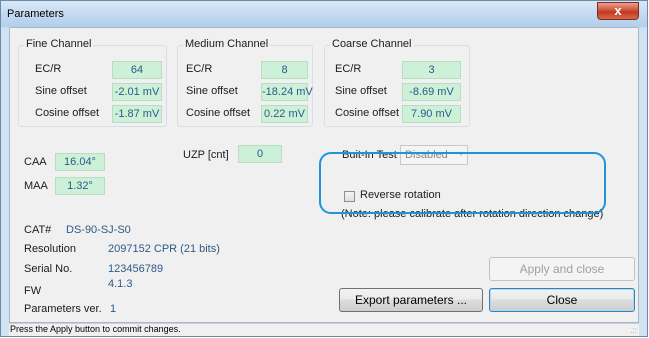 This screenshot has width=649, height=338. I want to click on maa-value: 1.32°, so click(80, 186).